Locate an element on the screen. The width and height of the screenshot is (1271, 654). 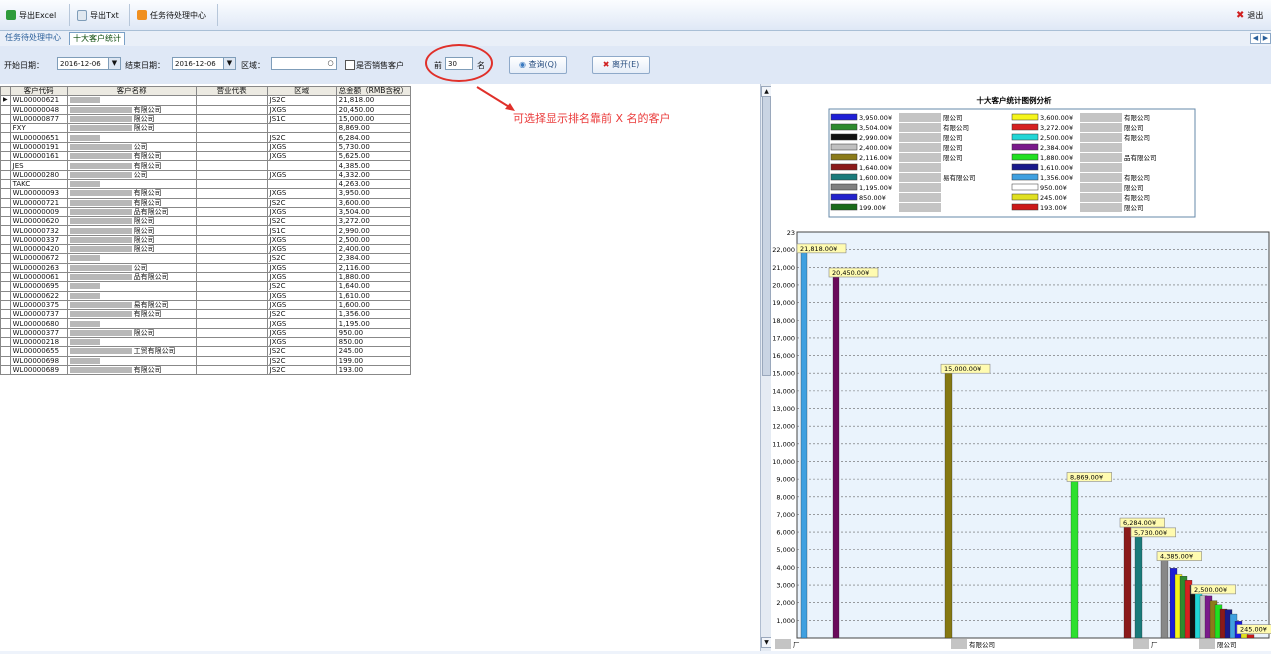
tab-top-customers: 十大客户统计 is located at coordinates (97, 38).